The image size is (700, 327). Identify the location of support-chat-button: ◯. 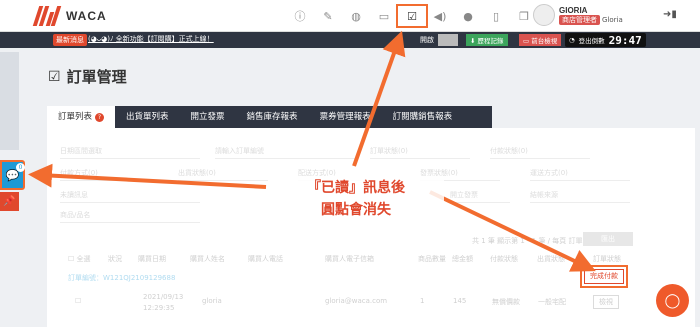
(672, 300).